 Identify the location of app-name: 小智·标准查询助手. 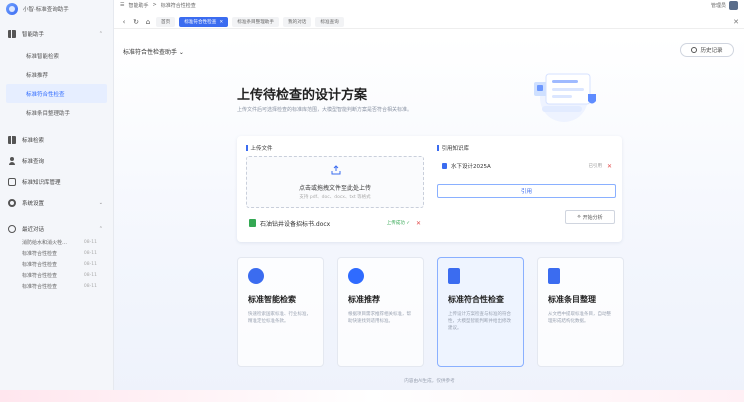
(46, 10).